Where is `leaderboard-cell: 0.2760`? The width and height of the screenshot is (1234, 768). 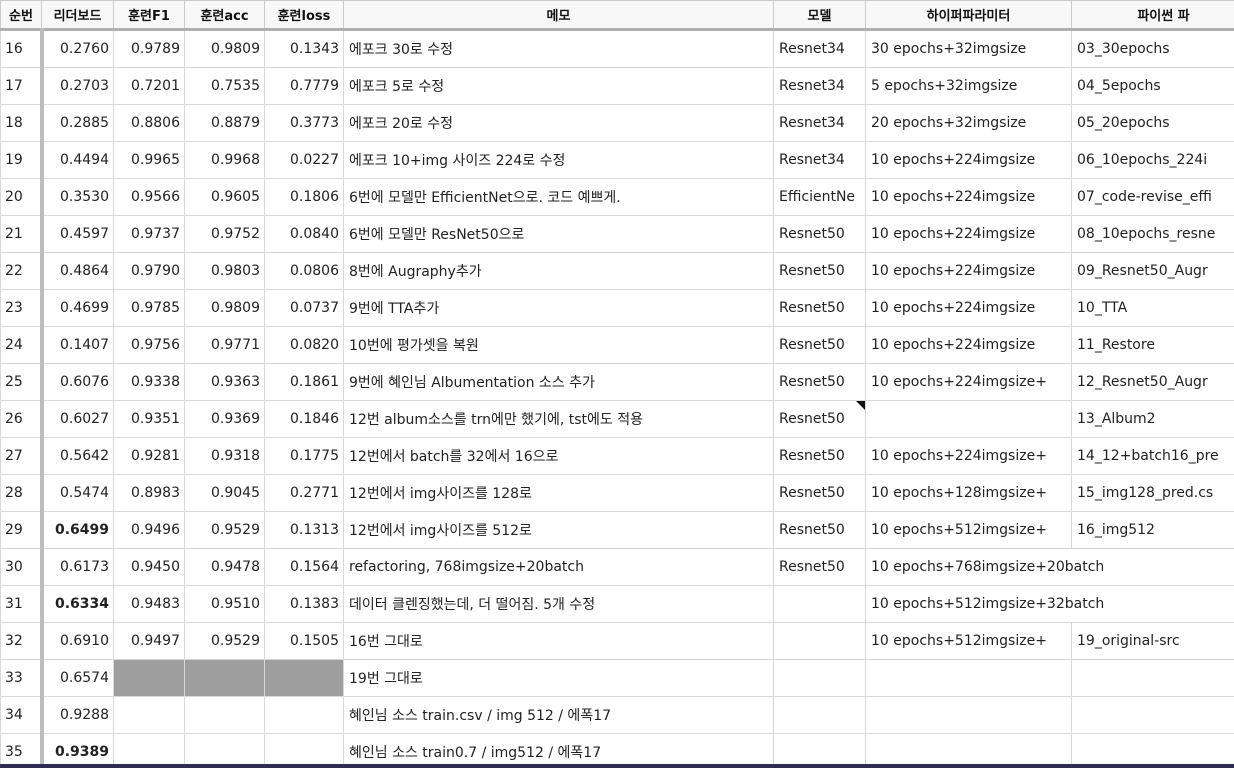
leaderboard-cell: 0.2760 is located at coordinates (77, 48).